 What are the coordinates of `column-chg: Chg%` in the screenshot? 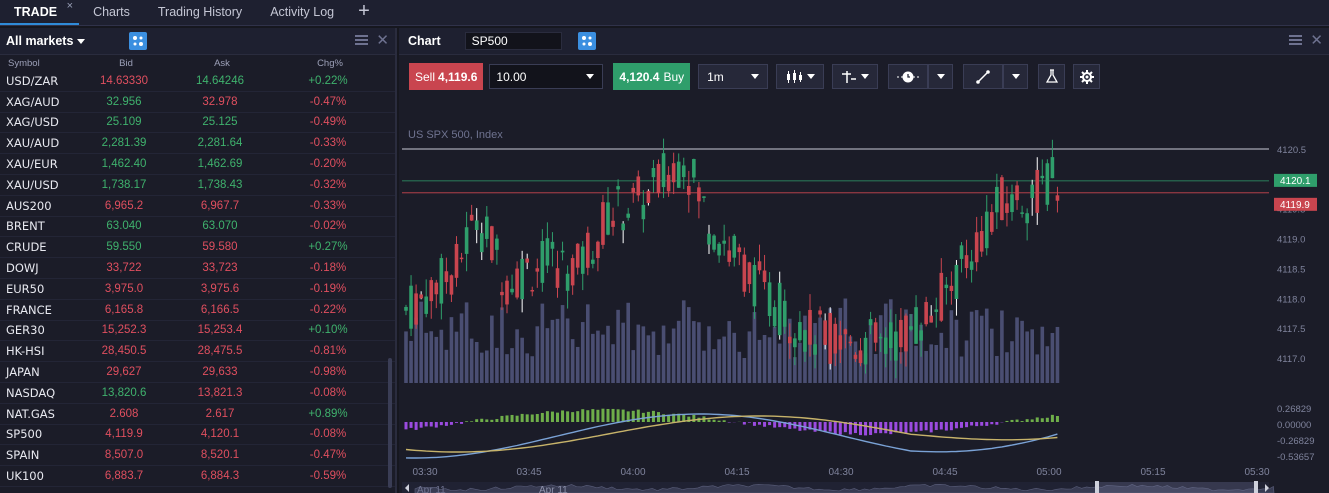 It's located at (330, 63).